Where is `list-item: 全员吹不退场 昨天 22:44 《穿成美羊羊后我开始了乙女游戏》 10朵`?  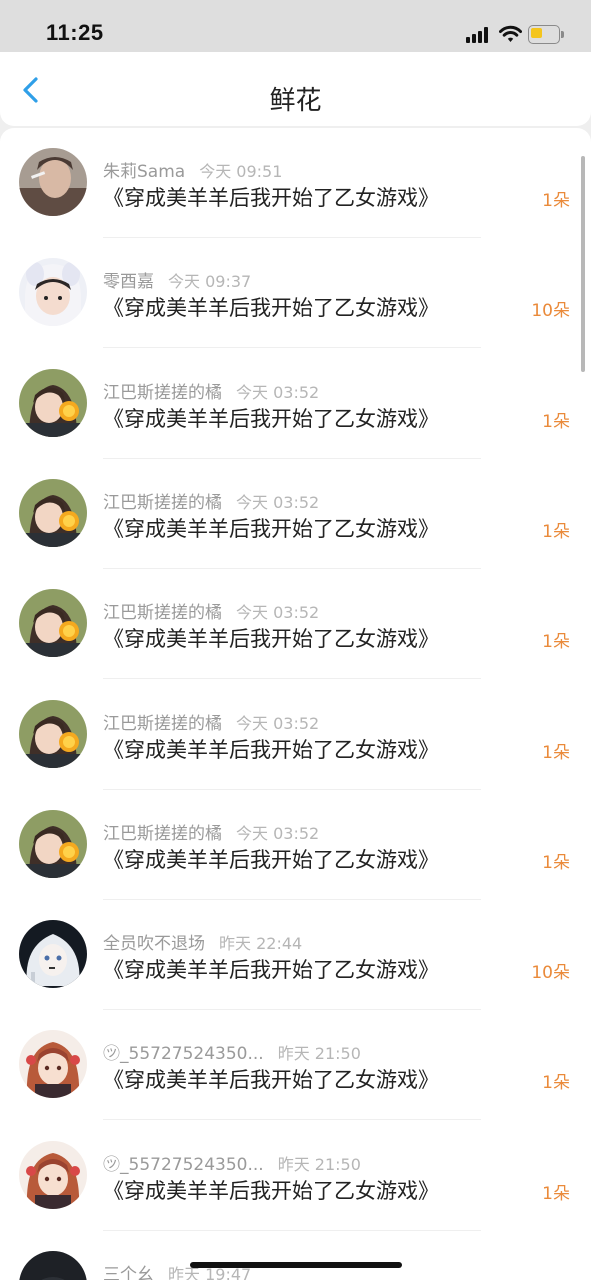
list-item: 全员吹不退场 昨天 22:44 《穿成美羊羊后我开始了乙女游戏》 10朵 is located at coordinates (295, 955).